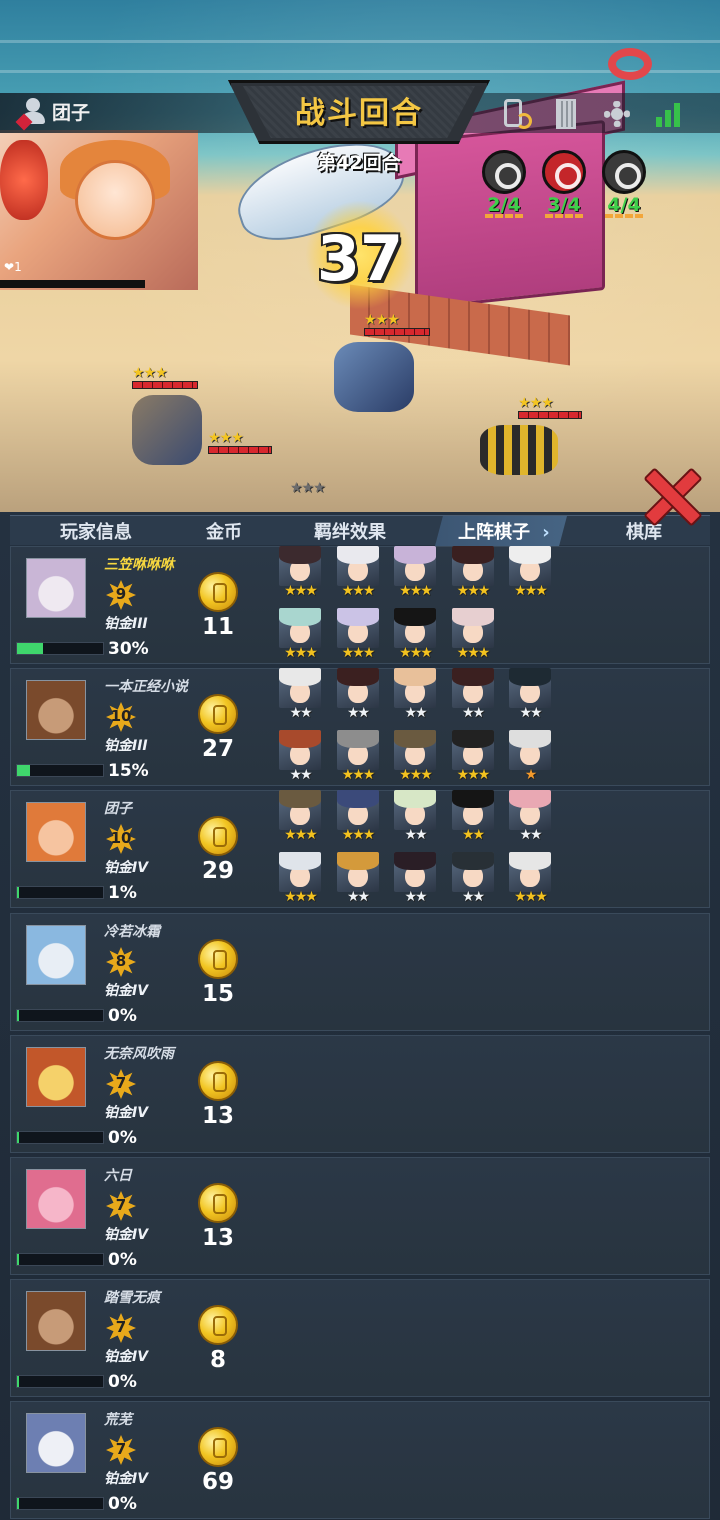  I want to click on phone-sync-icon, so click(517, 114).